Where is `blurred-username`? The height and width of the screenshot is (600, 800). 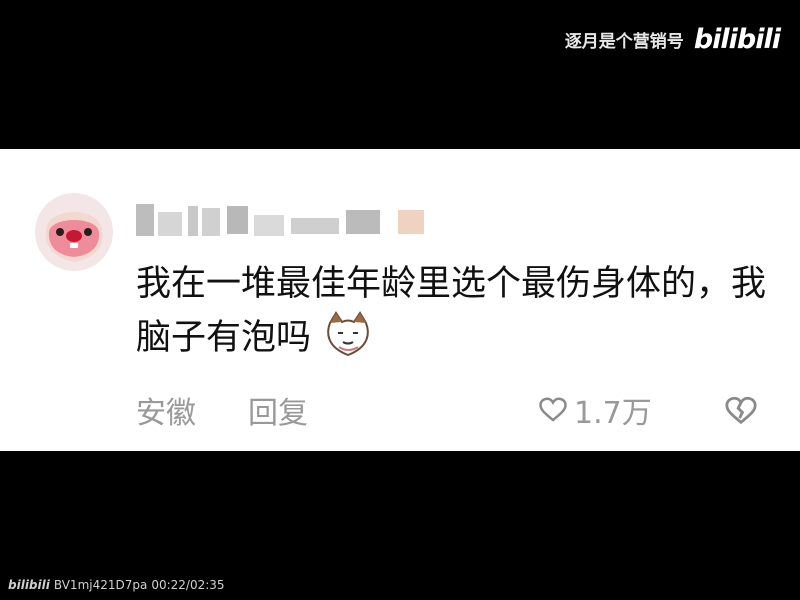
blurred-username is located at coordinates (280, 220).